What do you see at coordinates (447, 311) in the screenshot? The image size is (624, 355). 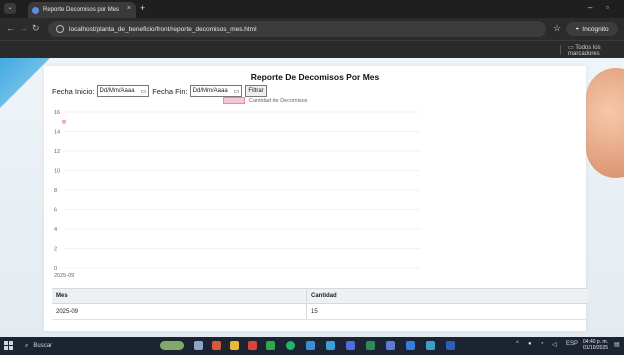 I see `cell-cantidad: 15` at bounding box center [447, 311].